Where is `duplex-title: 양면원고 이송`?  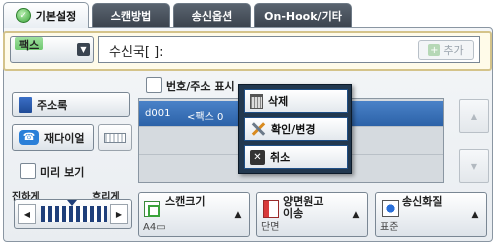
duplex-title: 양면원고 이송 is located at coordinates (303, 207).